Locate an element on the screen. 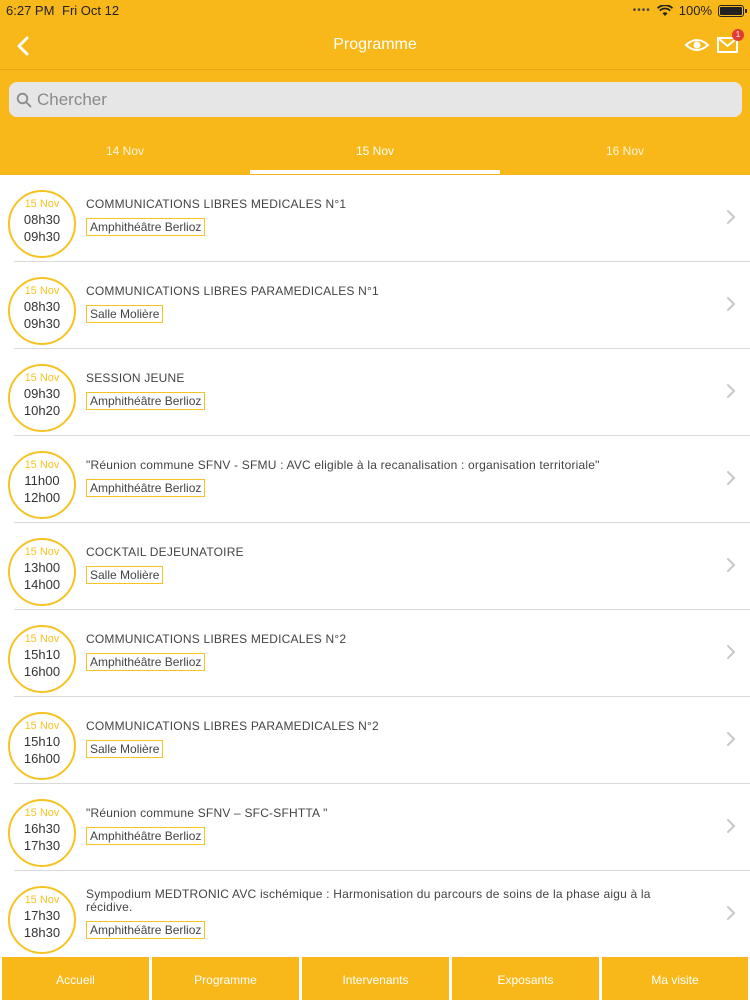 Image resolution: width=750 pixels, height=1000 pixels. signal-dots-icon: •••• is located at coordinates (641, 10).